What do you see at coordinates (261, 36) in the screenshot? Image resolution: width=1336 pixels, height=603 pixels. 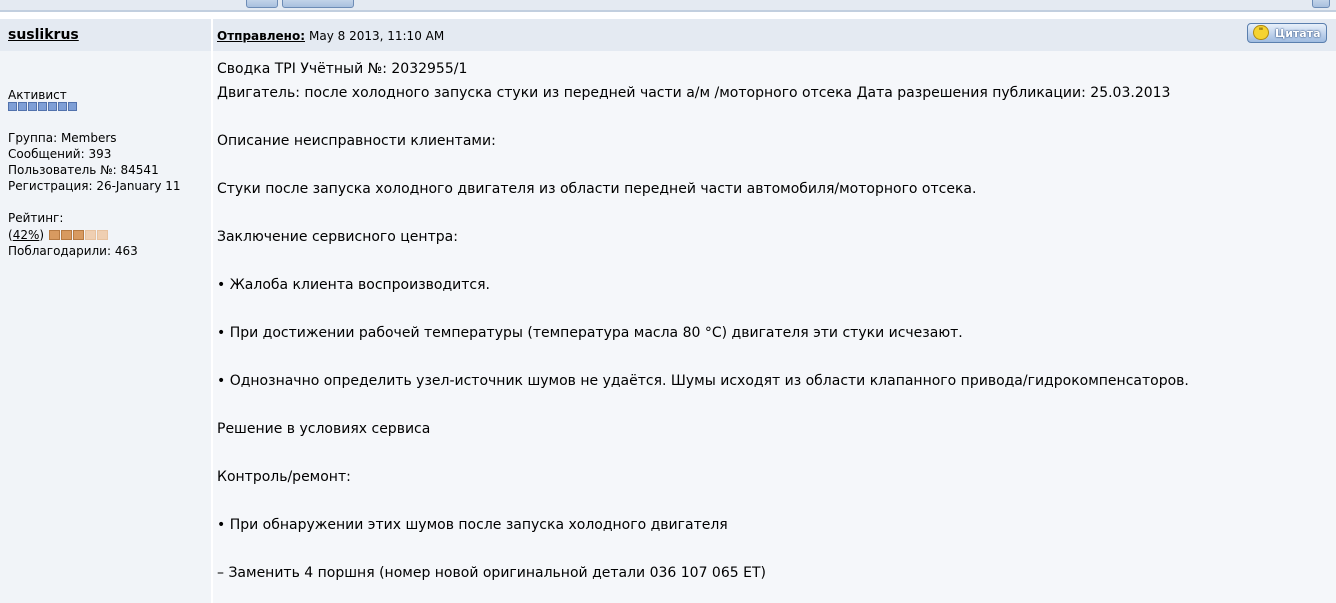 I see `post-permalink: Отправлено:` at bounding box center [261, 36].